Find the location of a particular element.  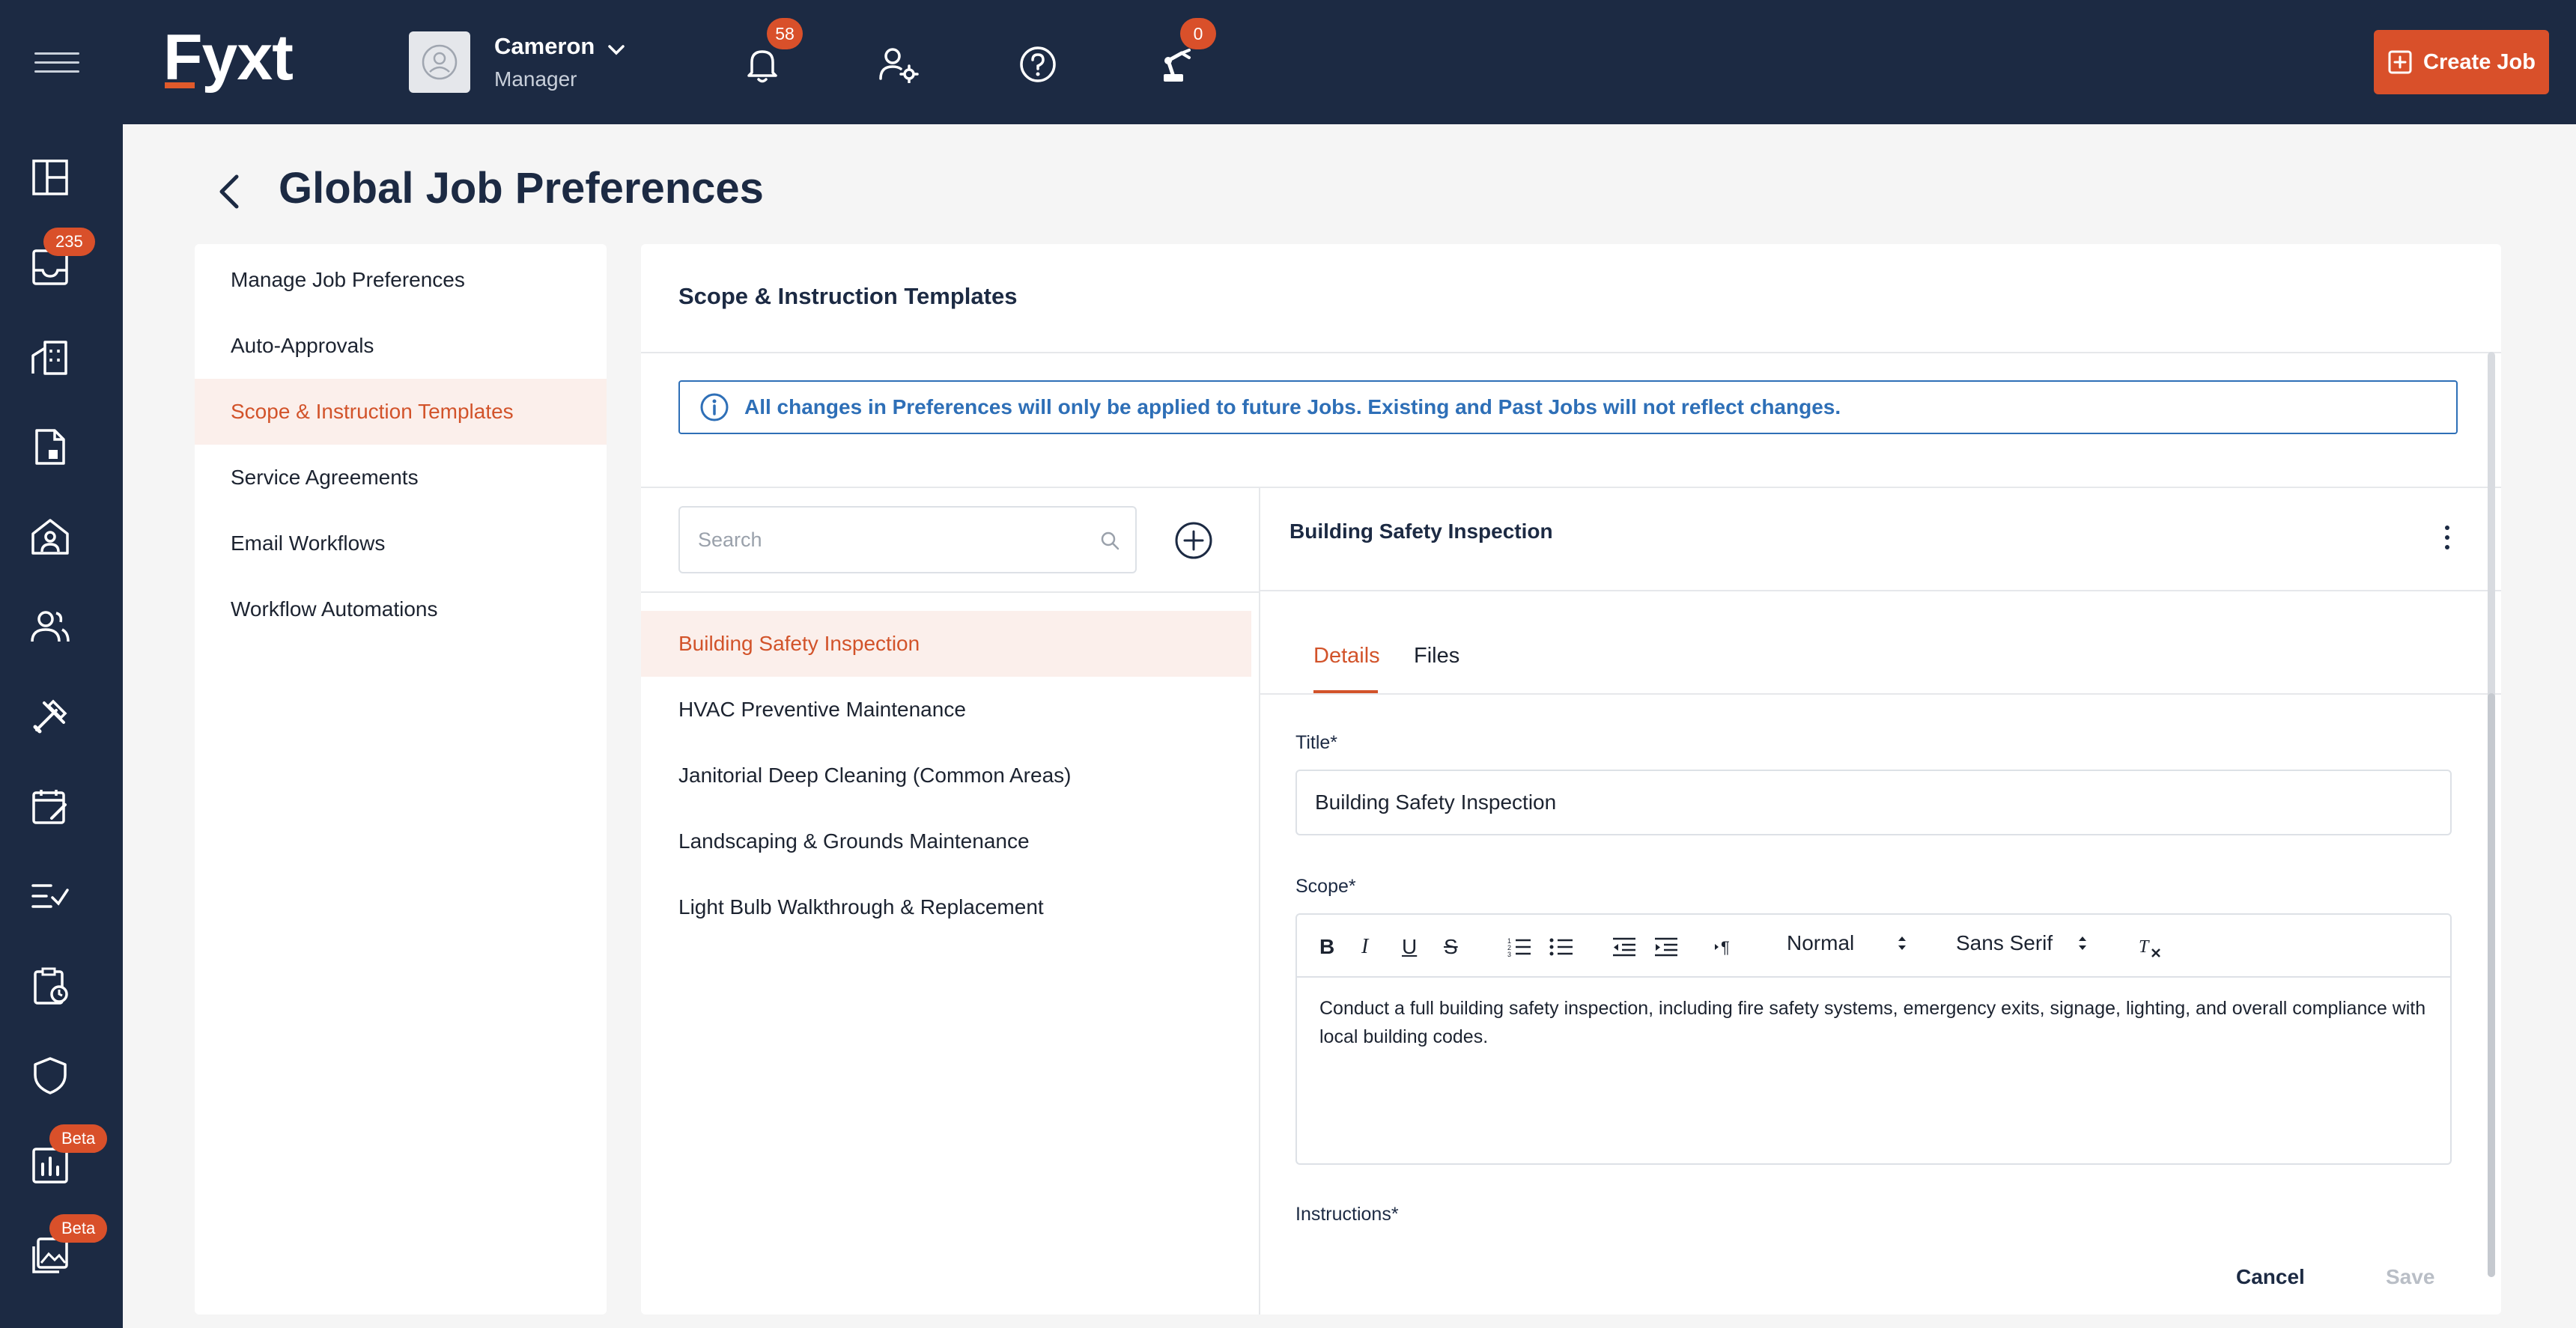

nav-item-service-agreements: Service Agreements is located at coordinates (401, 478).